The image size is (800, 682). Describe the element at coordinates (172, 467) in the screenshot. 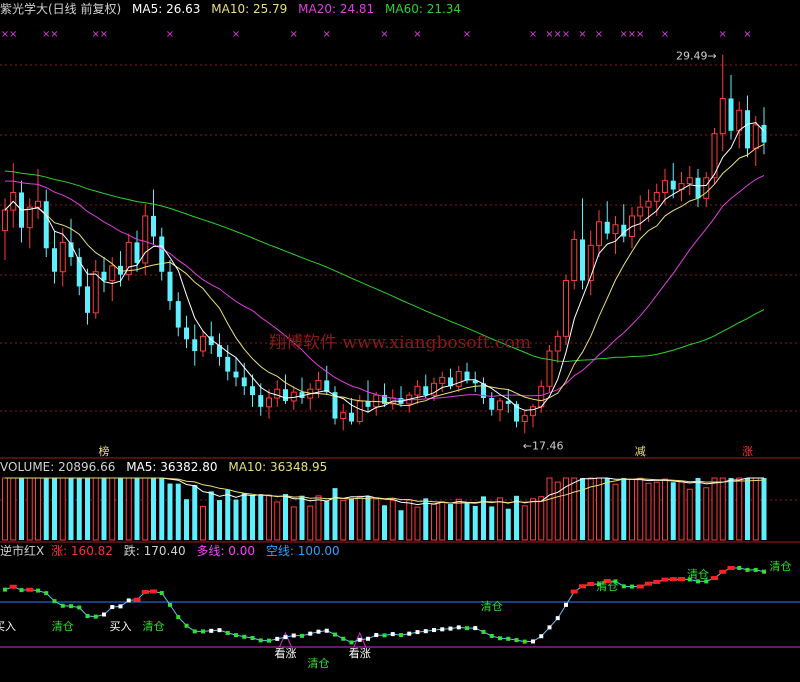

I see `vol-ma5-readout: MA5: 36382.80` at that location.